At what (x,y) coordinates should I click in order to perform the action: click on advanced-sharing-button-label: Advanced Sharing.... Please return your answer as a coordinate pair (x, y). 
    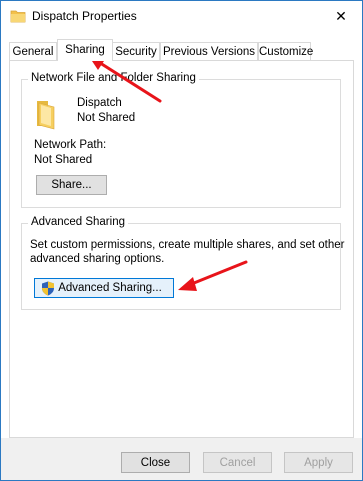
    Looking at the image, I should click on (110, 288).